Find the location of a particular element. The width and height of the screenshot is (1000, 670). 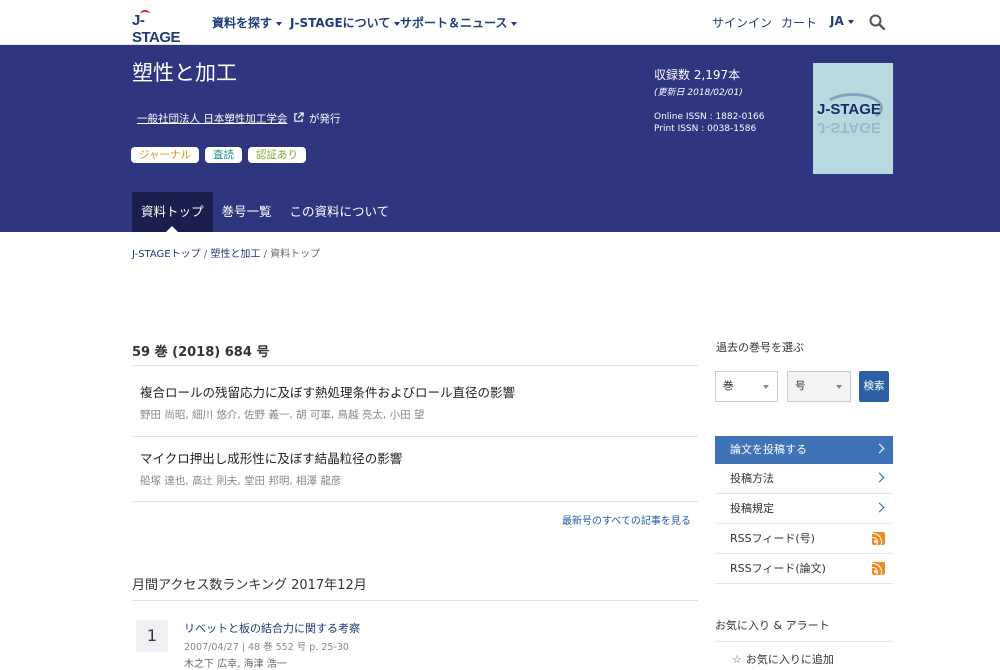

updated-date: (更新日 2018/02/01) is located at coordinates (698, 93).